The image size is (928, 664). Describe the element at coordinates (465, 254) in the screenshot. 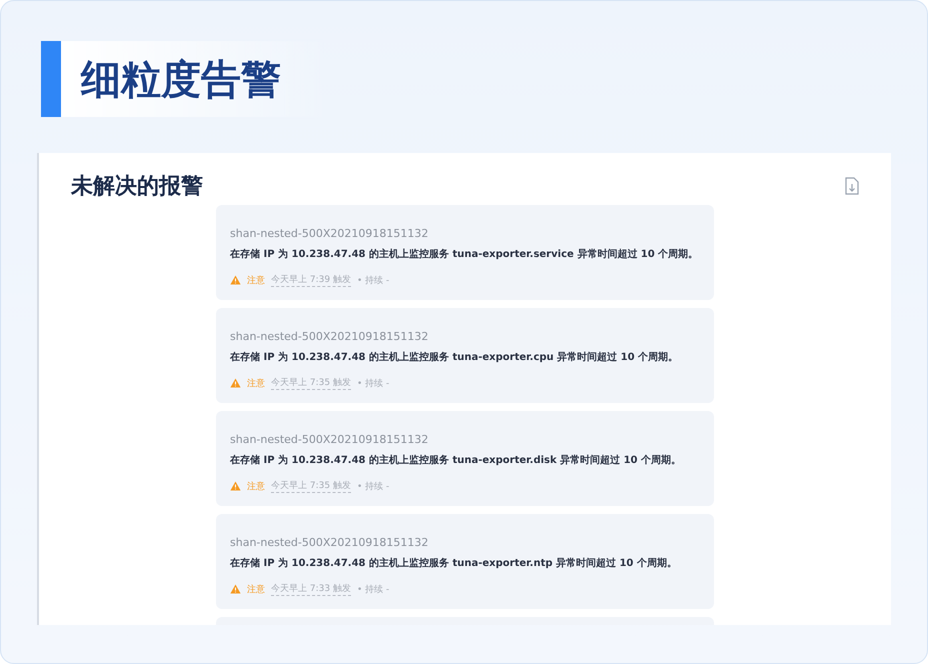

I see `alert-message: 在存储 IP 为 10.238.47.48 的主机上监控服务 tuna-exporter.service 异常时间超过 10 个周期。` at that location.